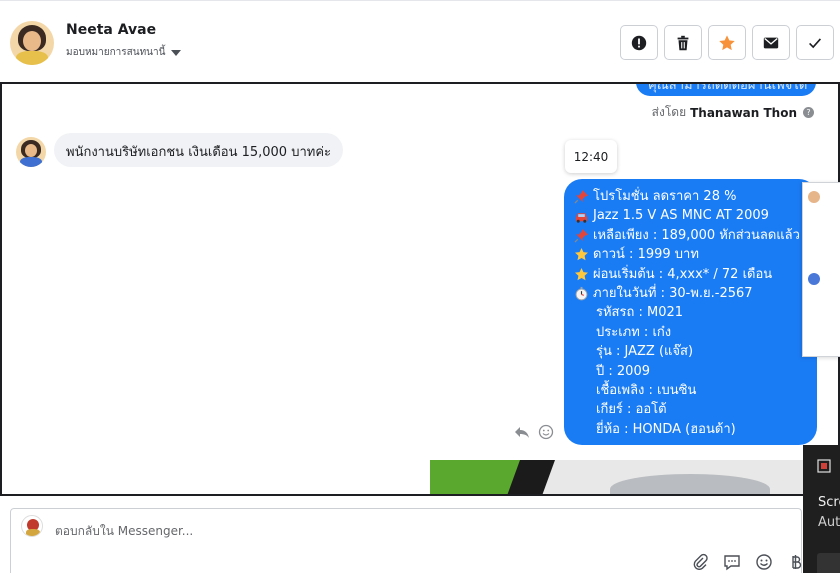 This screenshot has height=573, width=840. I want to click on promo-line: เกียร์ : ออโต้, so click(690, 409).